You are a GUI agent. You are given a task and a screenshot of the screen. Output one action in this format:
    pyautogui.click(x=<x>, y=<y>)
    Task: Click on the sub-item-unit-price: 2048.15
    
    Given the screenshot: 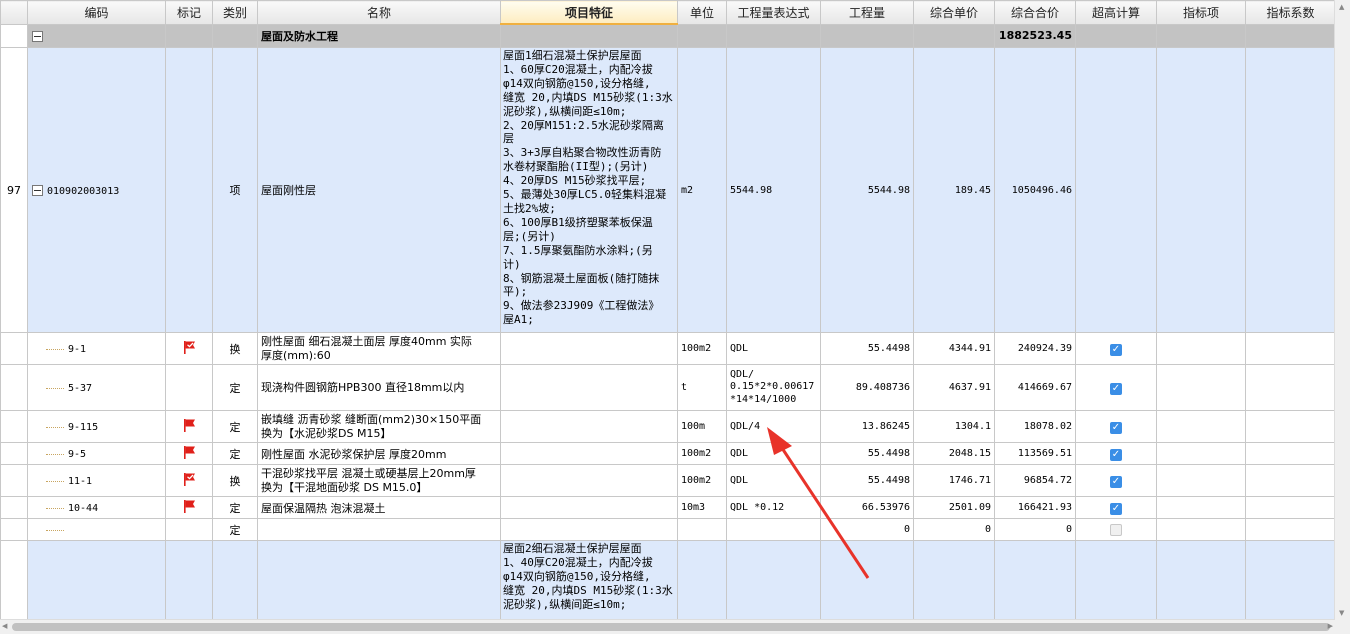 What is the action you would take?
    pyautogui.click(x=954, y=453)
    